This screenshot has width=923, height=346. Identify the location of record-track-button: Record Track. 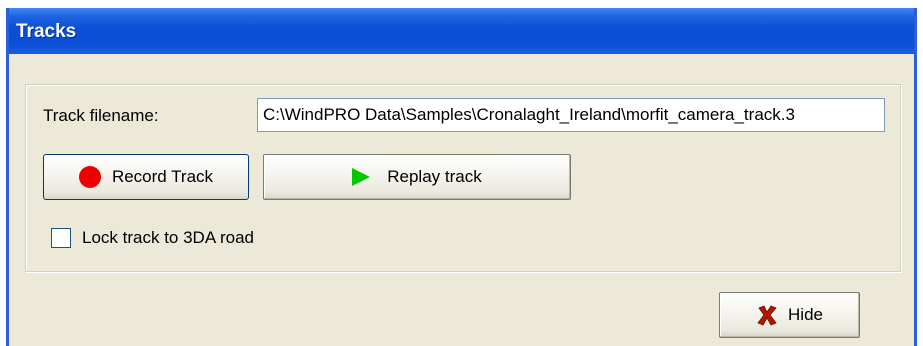
(146, 177).